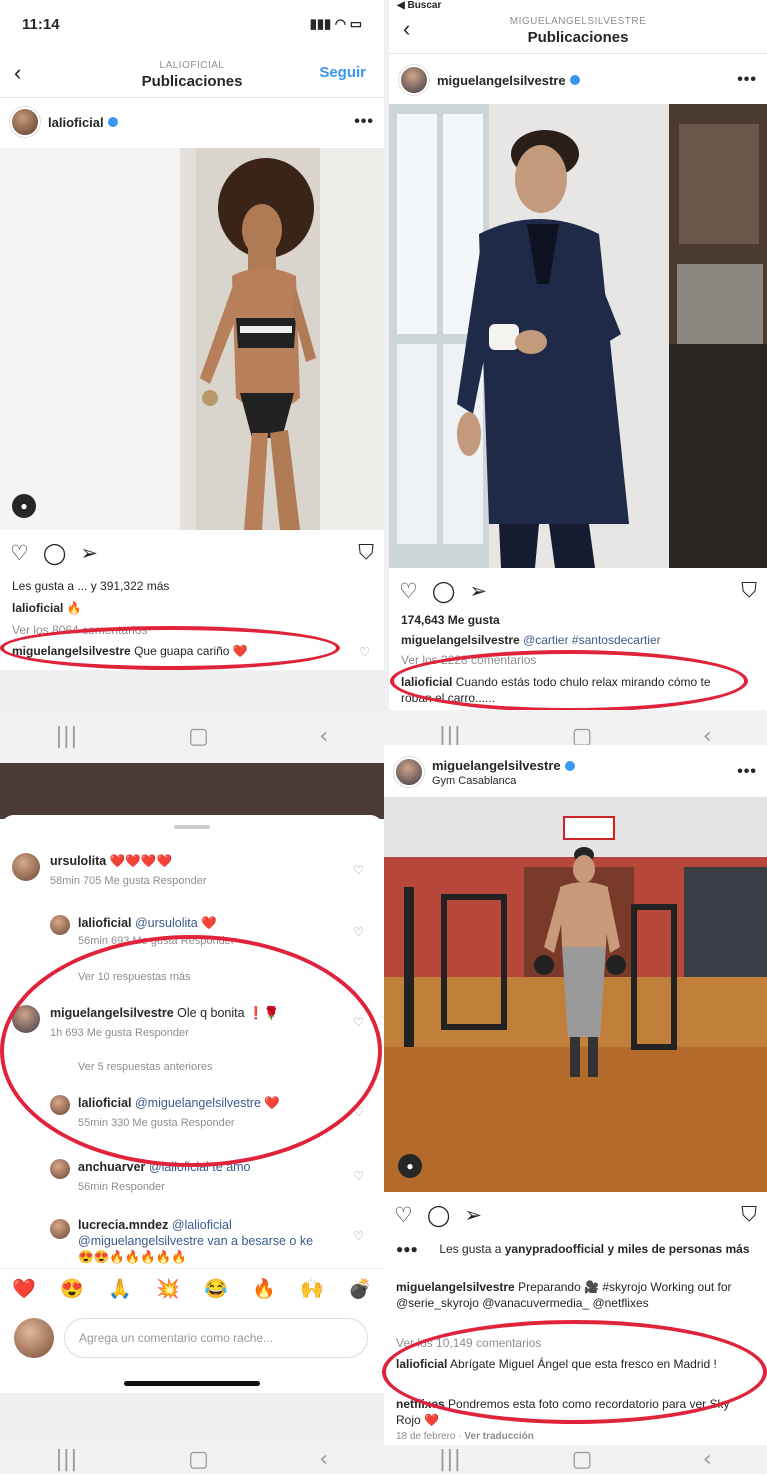  I want to click on post-header-text: miguelangelsilvestre Gym Casablanca, so click(503, 772).